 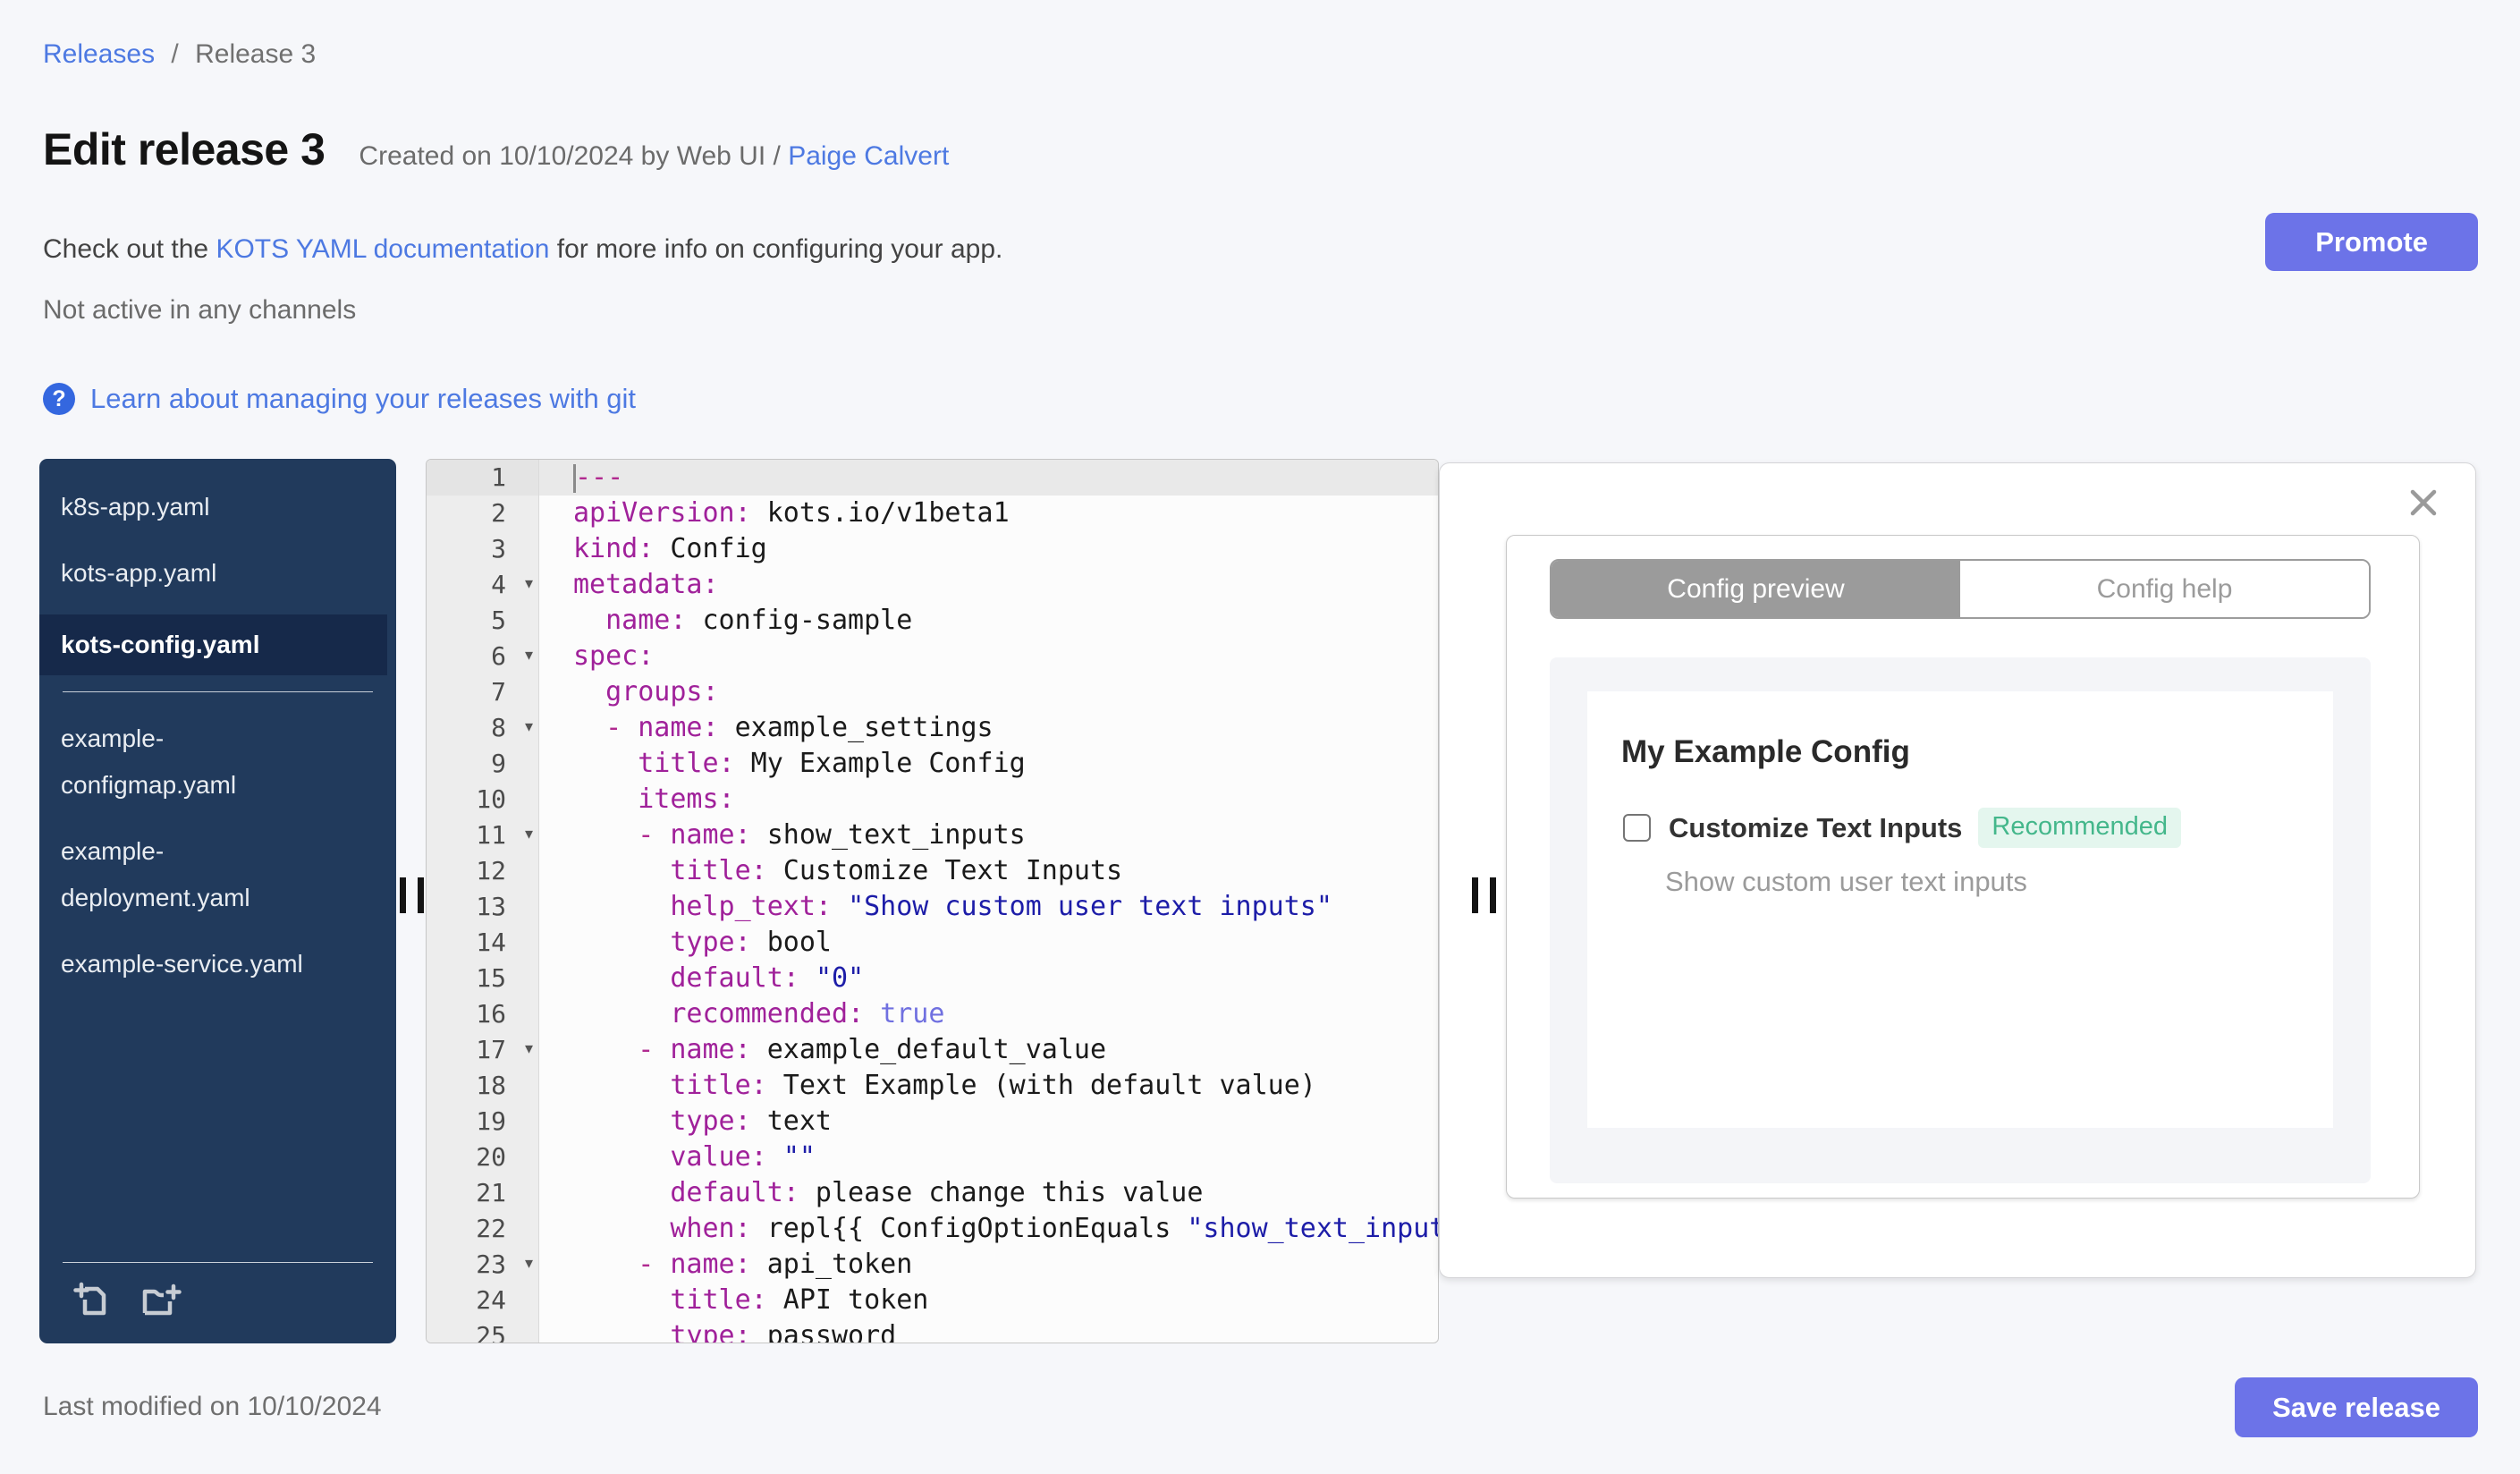 I want to click on sidebar-file: kots-app.yaml, so click(x=217, y=573).